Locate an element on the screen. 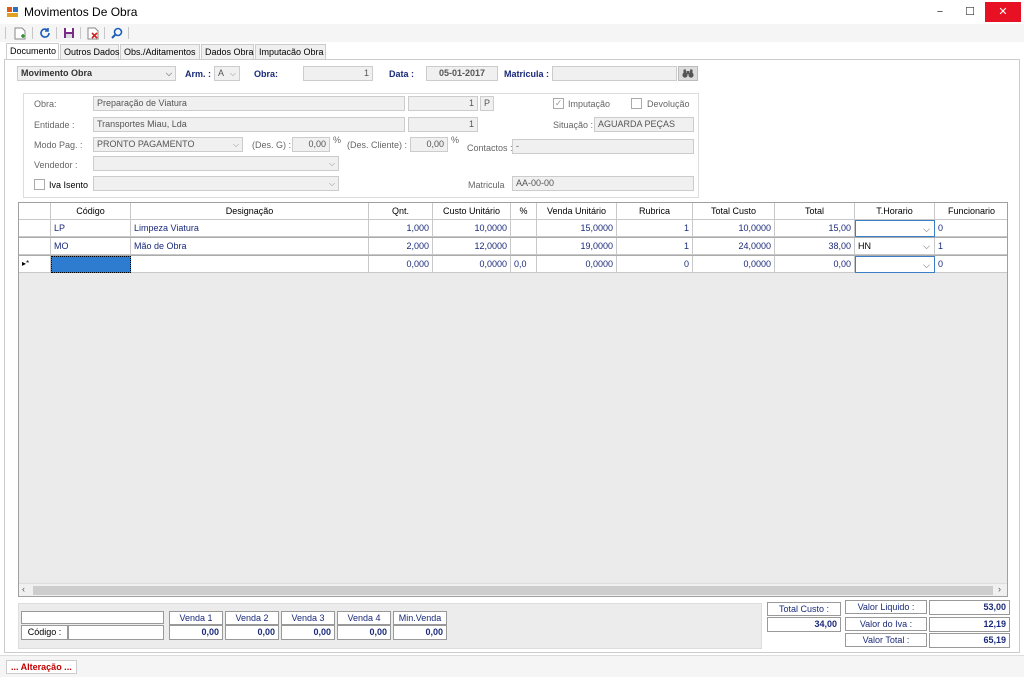 Image resolution: width=1024 pixels, height=677 pixels. cell-rubrica-new: 0 is located at coordinates (655, 264).